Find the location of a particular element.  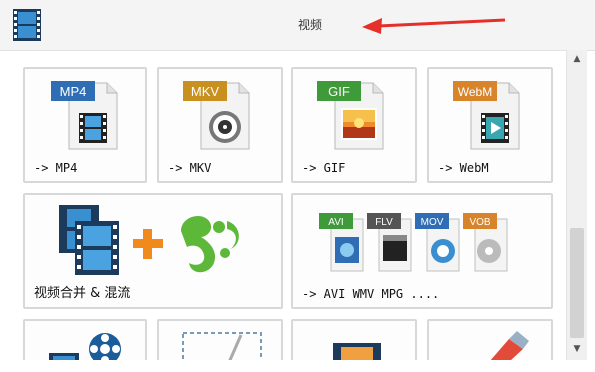

mkv-file-icon: MKV is located at coordinates (216, 115).